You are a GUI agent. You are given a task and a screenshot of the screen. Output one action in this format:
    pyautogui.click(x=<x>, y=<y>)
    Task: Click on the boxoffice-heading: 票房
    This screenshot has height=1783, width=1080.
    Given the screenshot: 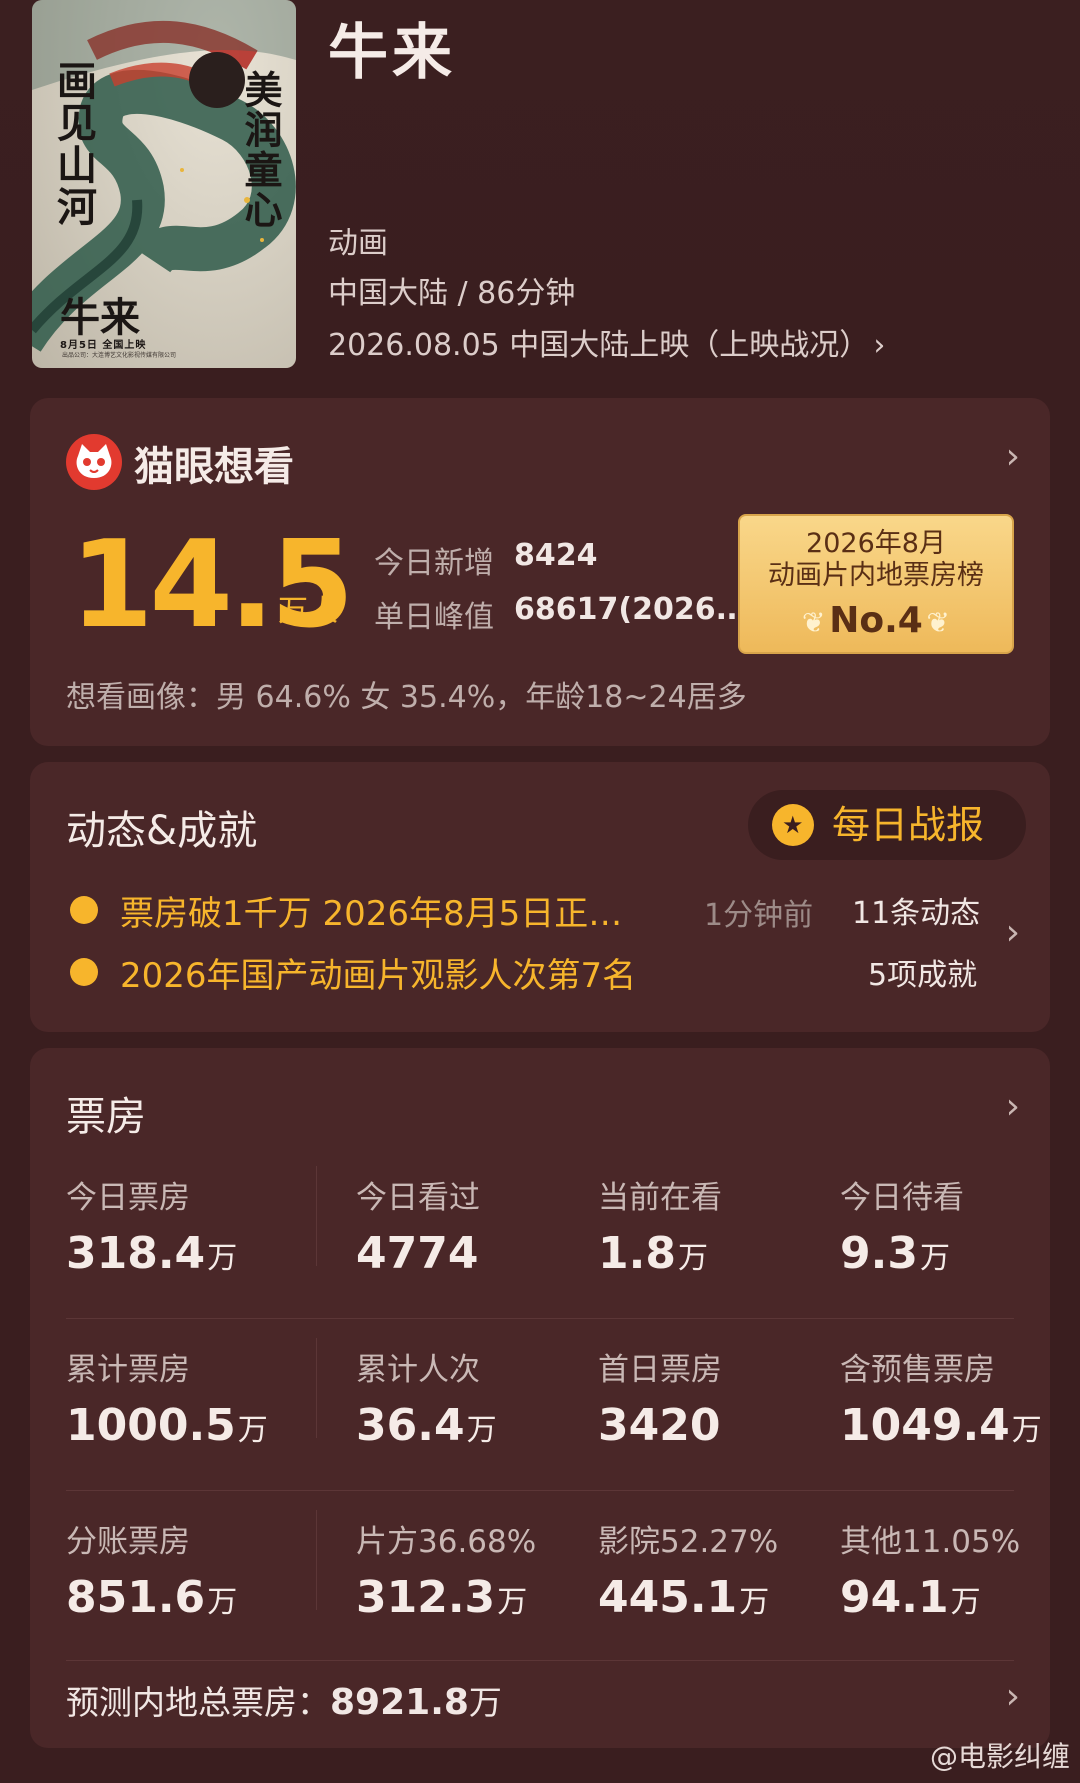 What is the action you would take?
    pyautogui.click(x=106, y=1117)
    